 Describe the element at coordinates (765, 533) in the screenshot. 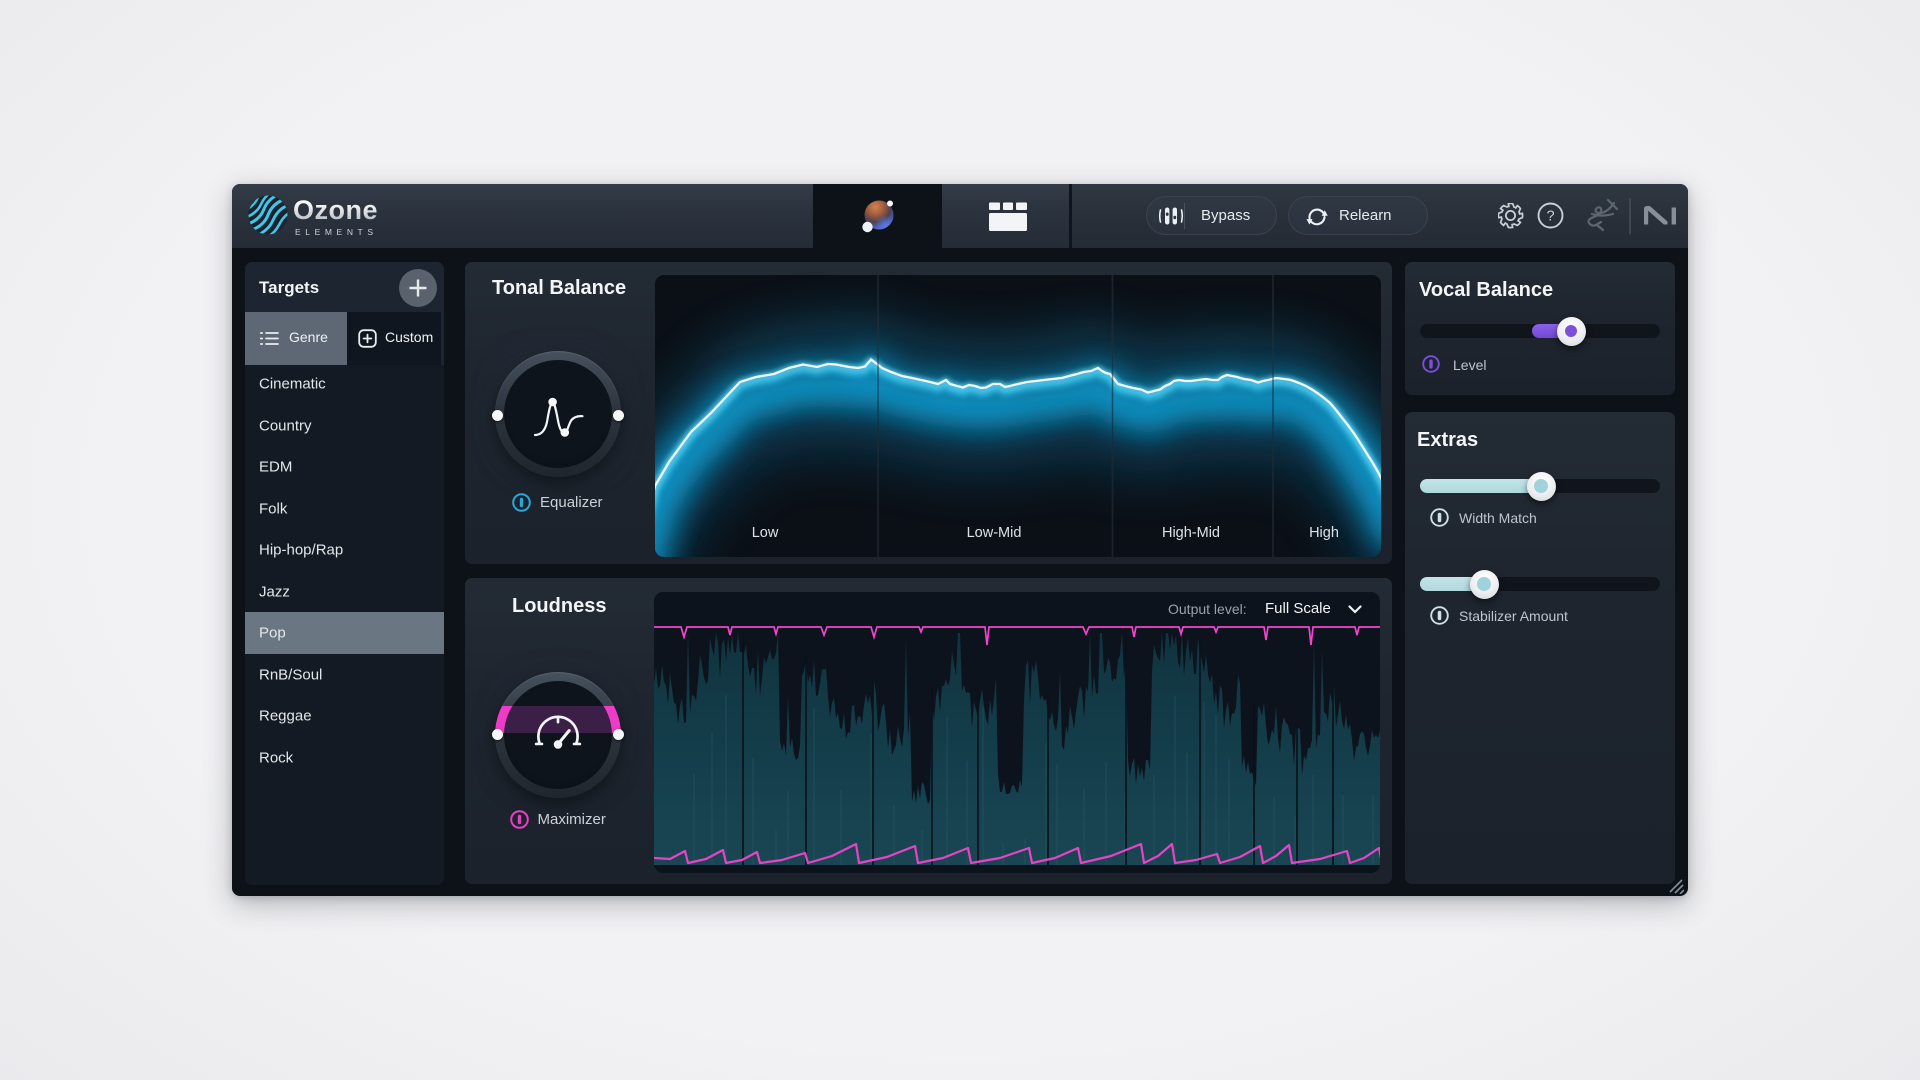

I see `svg-text: Low` at that location.